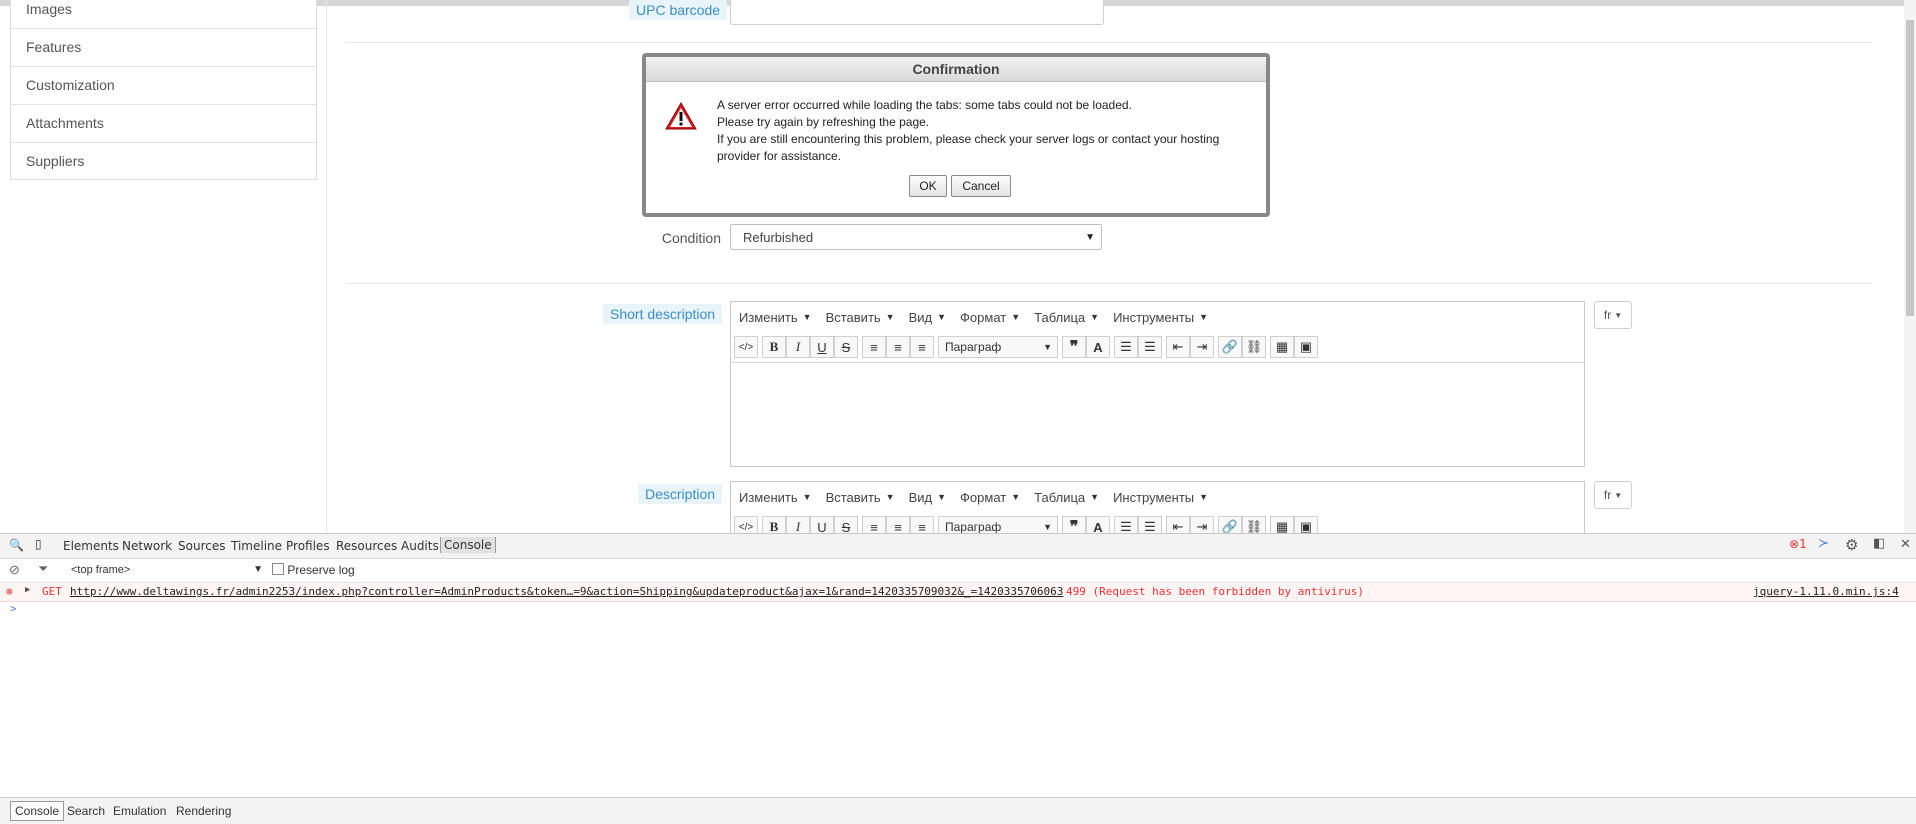 The image size is (1916, 824). I want to click on description-label-wrap: Description, so click(680, 494).